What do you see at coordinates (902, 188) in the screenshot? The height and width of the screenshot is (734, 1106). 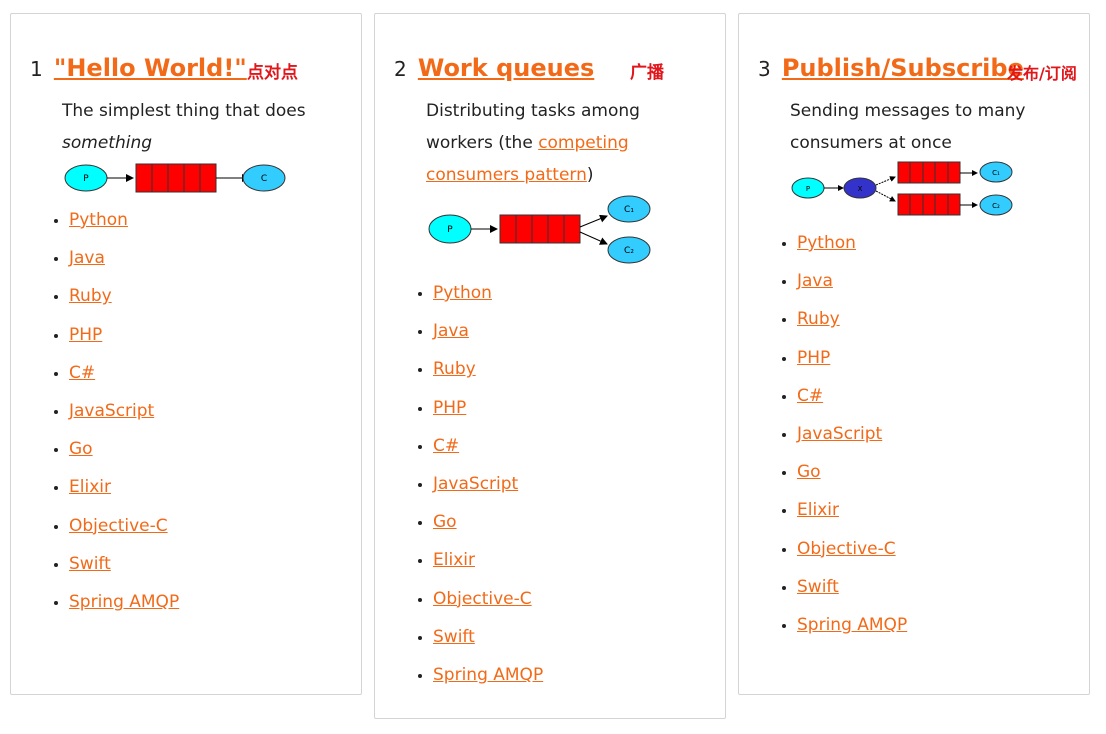 I see `publish-subscribe-diagram: P X C₁ C₂` at bounding box center [902, 188].